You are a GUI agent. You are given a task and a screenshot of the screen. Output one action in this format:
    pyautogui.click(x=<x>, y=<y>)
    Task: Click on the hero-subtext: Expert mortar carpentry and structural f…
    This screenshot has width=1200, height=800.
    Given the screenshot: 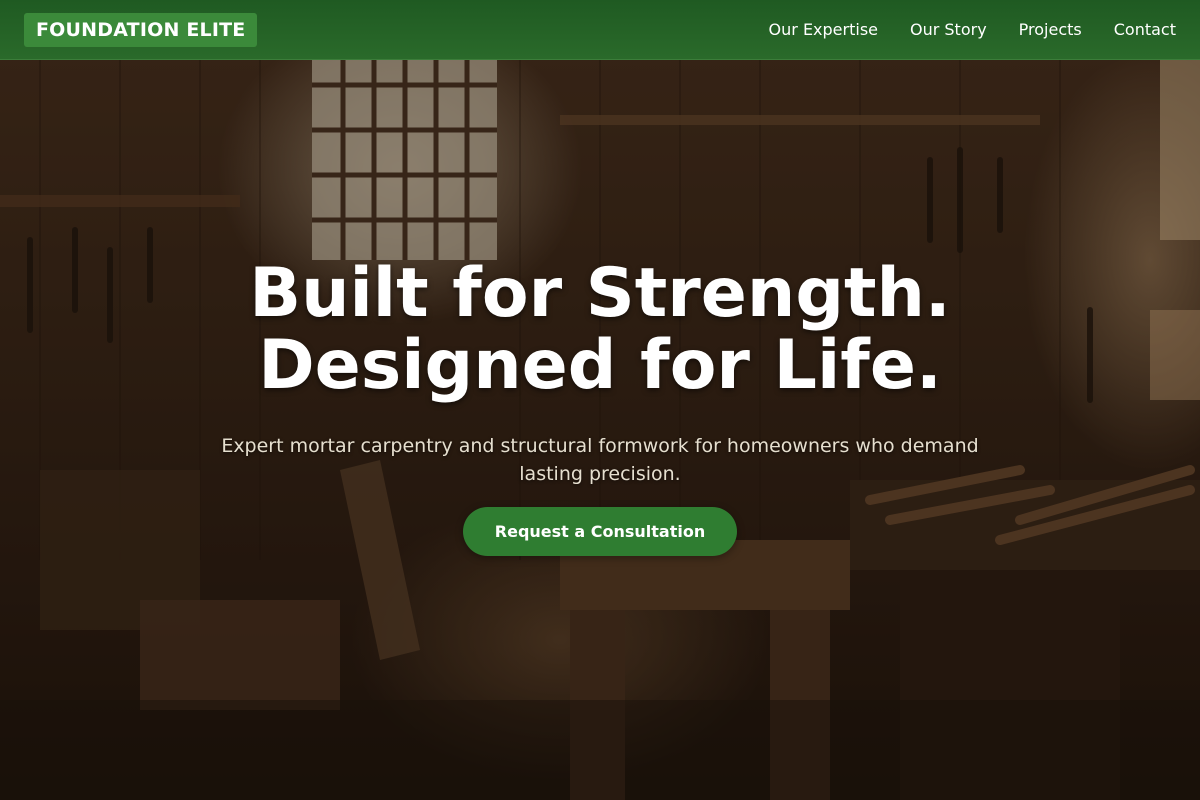 What is the action you would take?
    pyautogui.click(x=600, y=460)
    